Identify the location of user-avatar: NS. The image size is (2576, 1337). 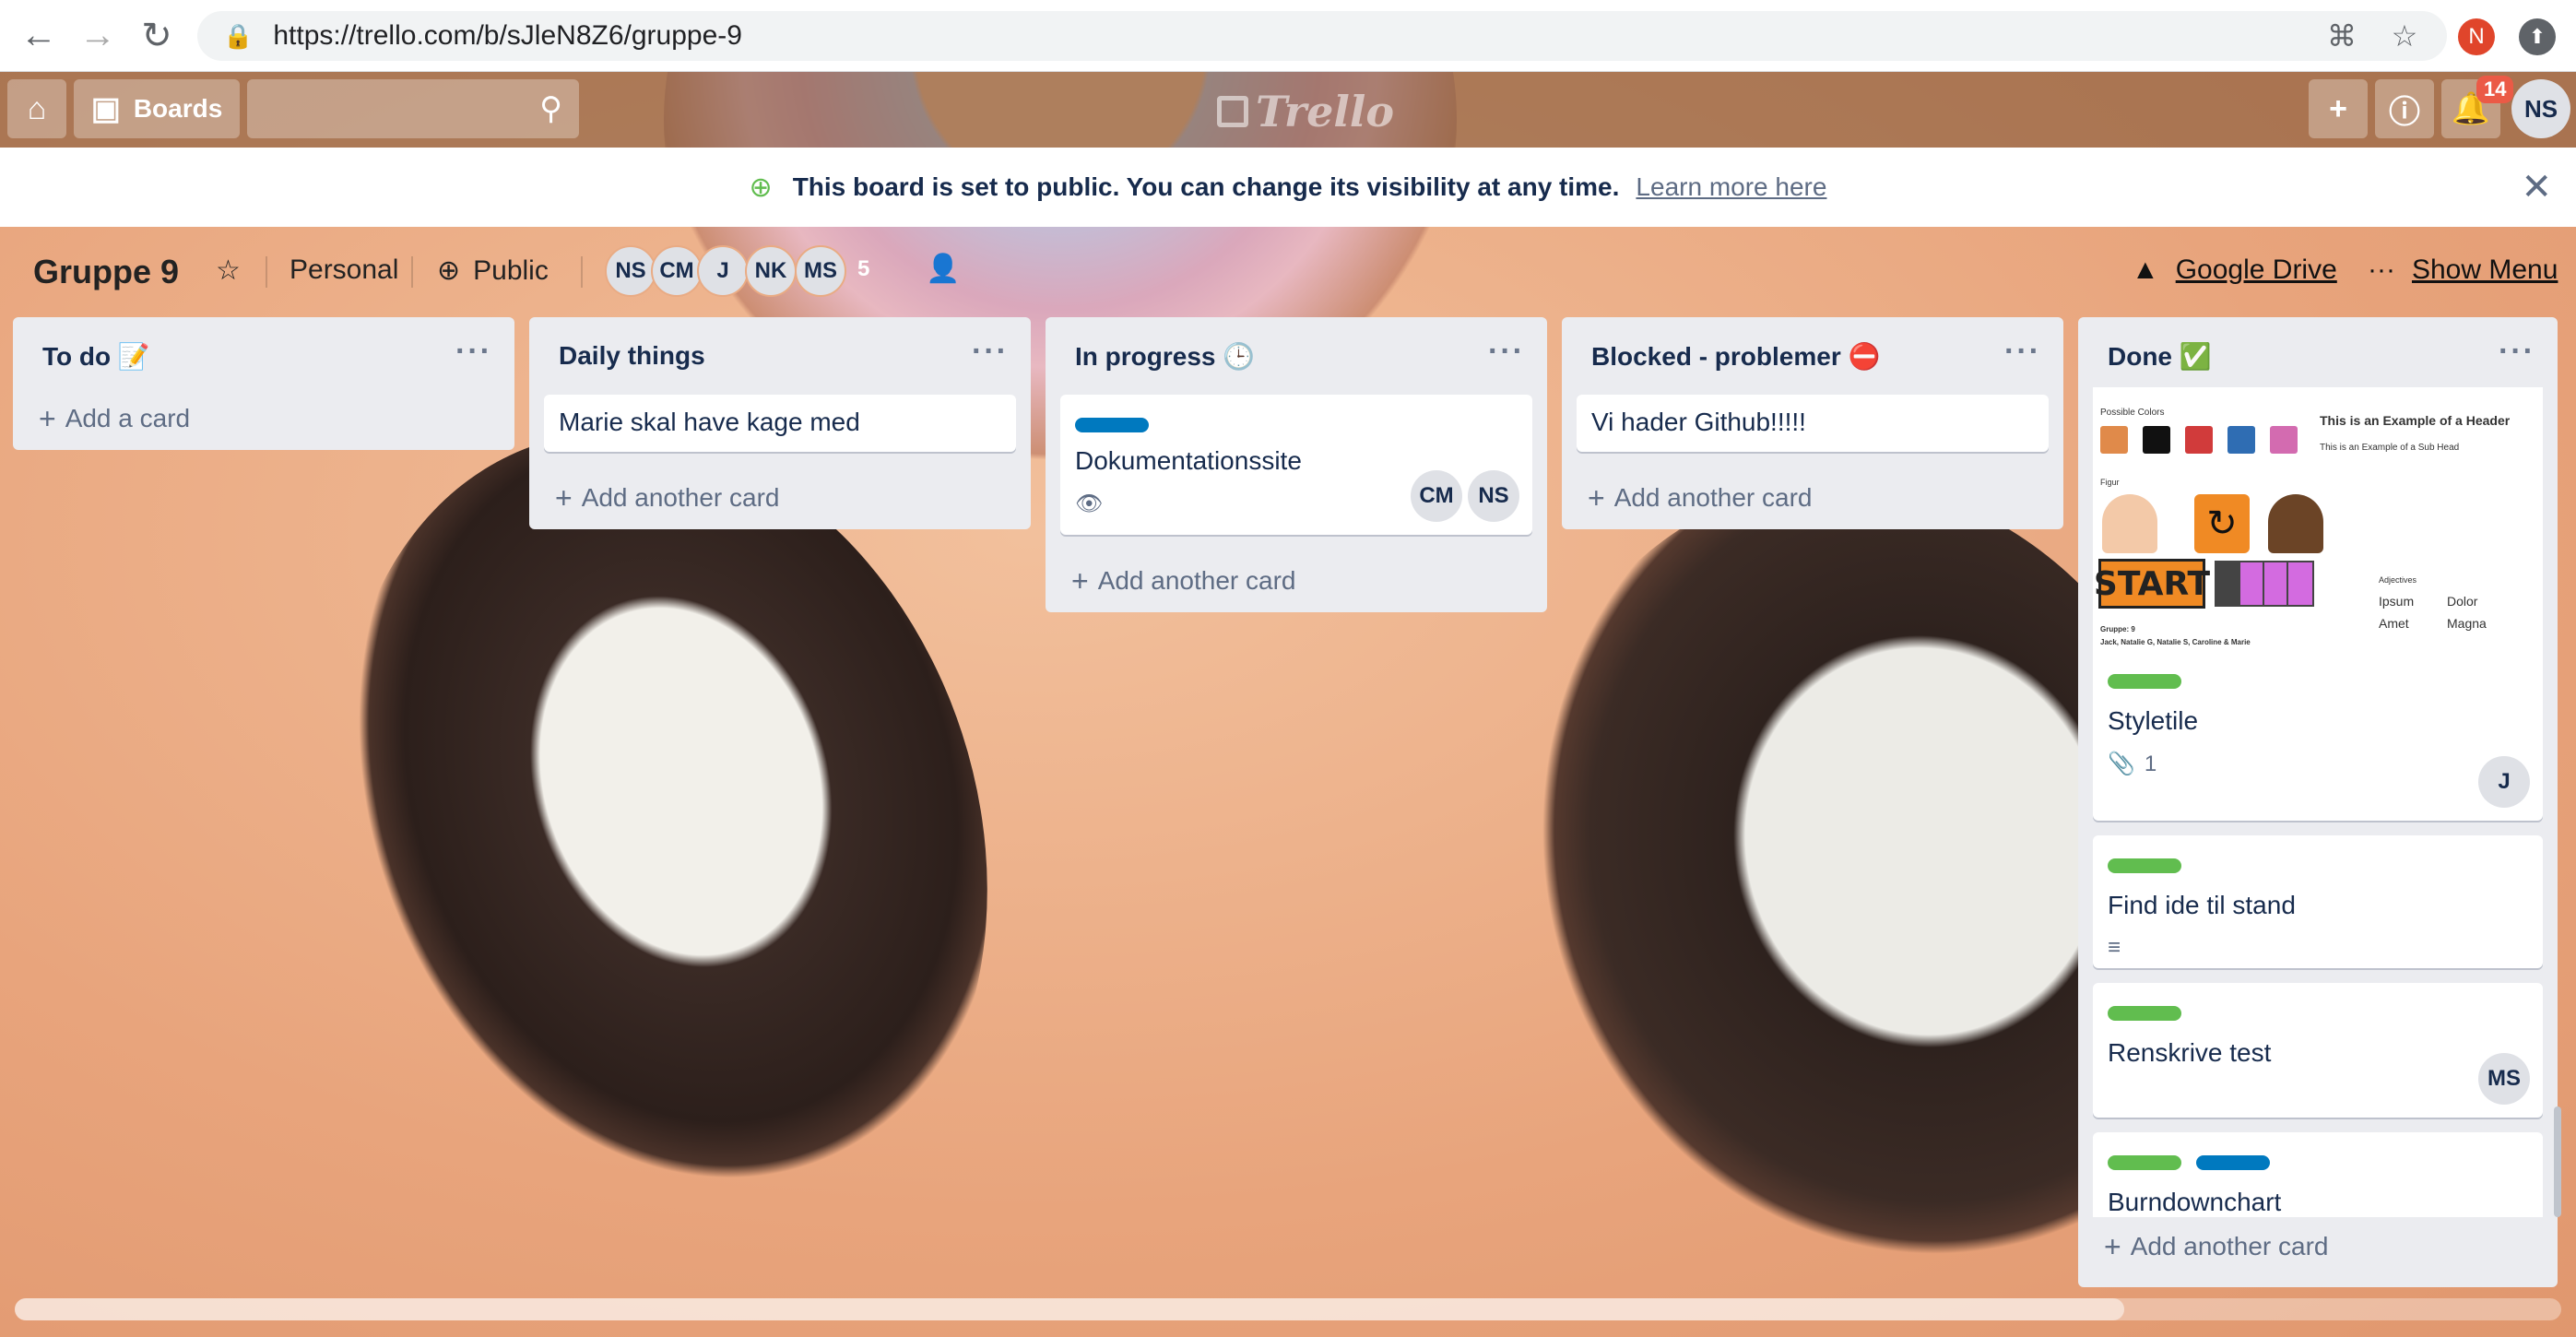
(2540, 108).